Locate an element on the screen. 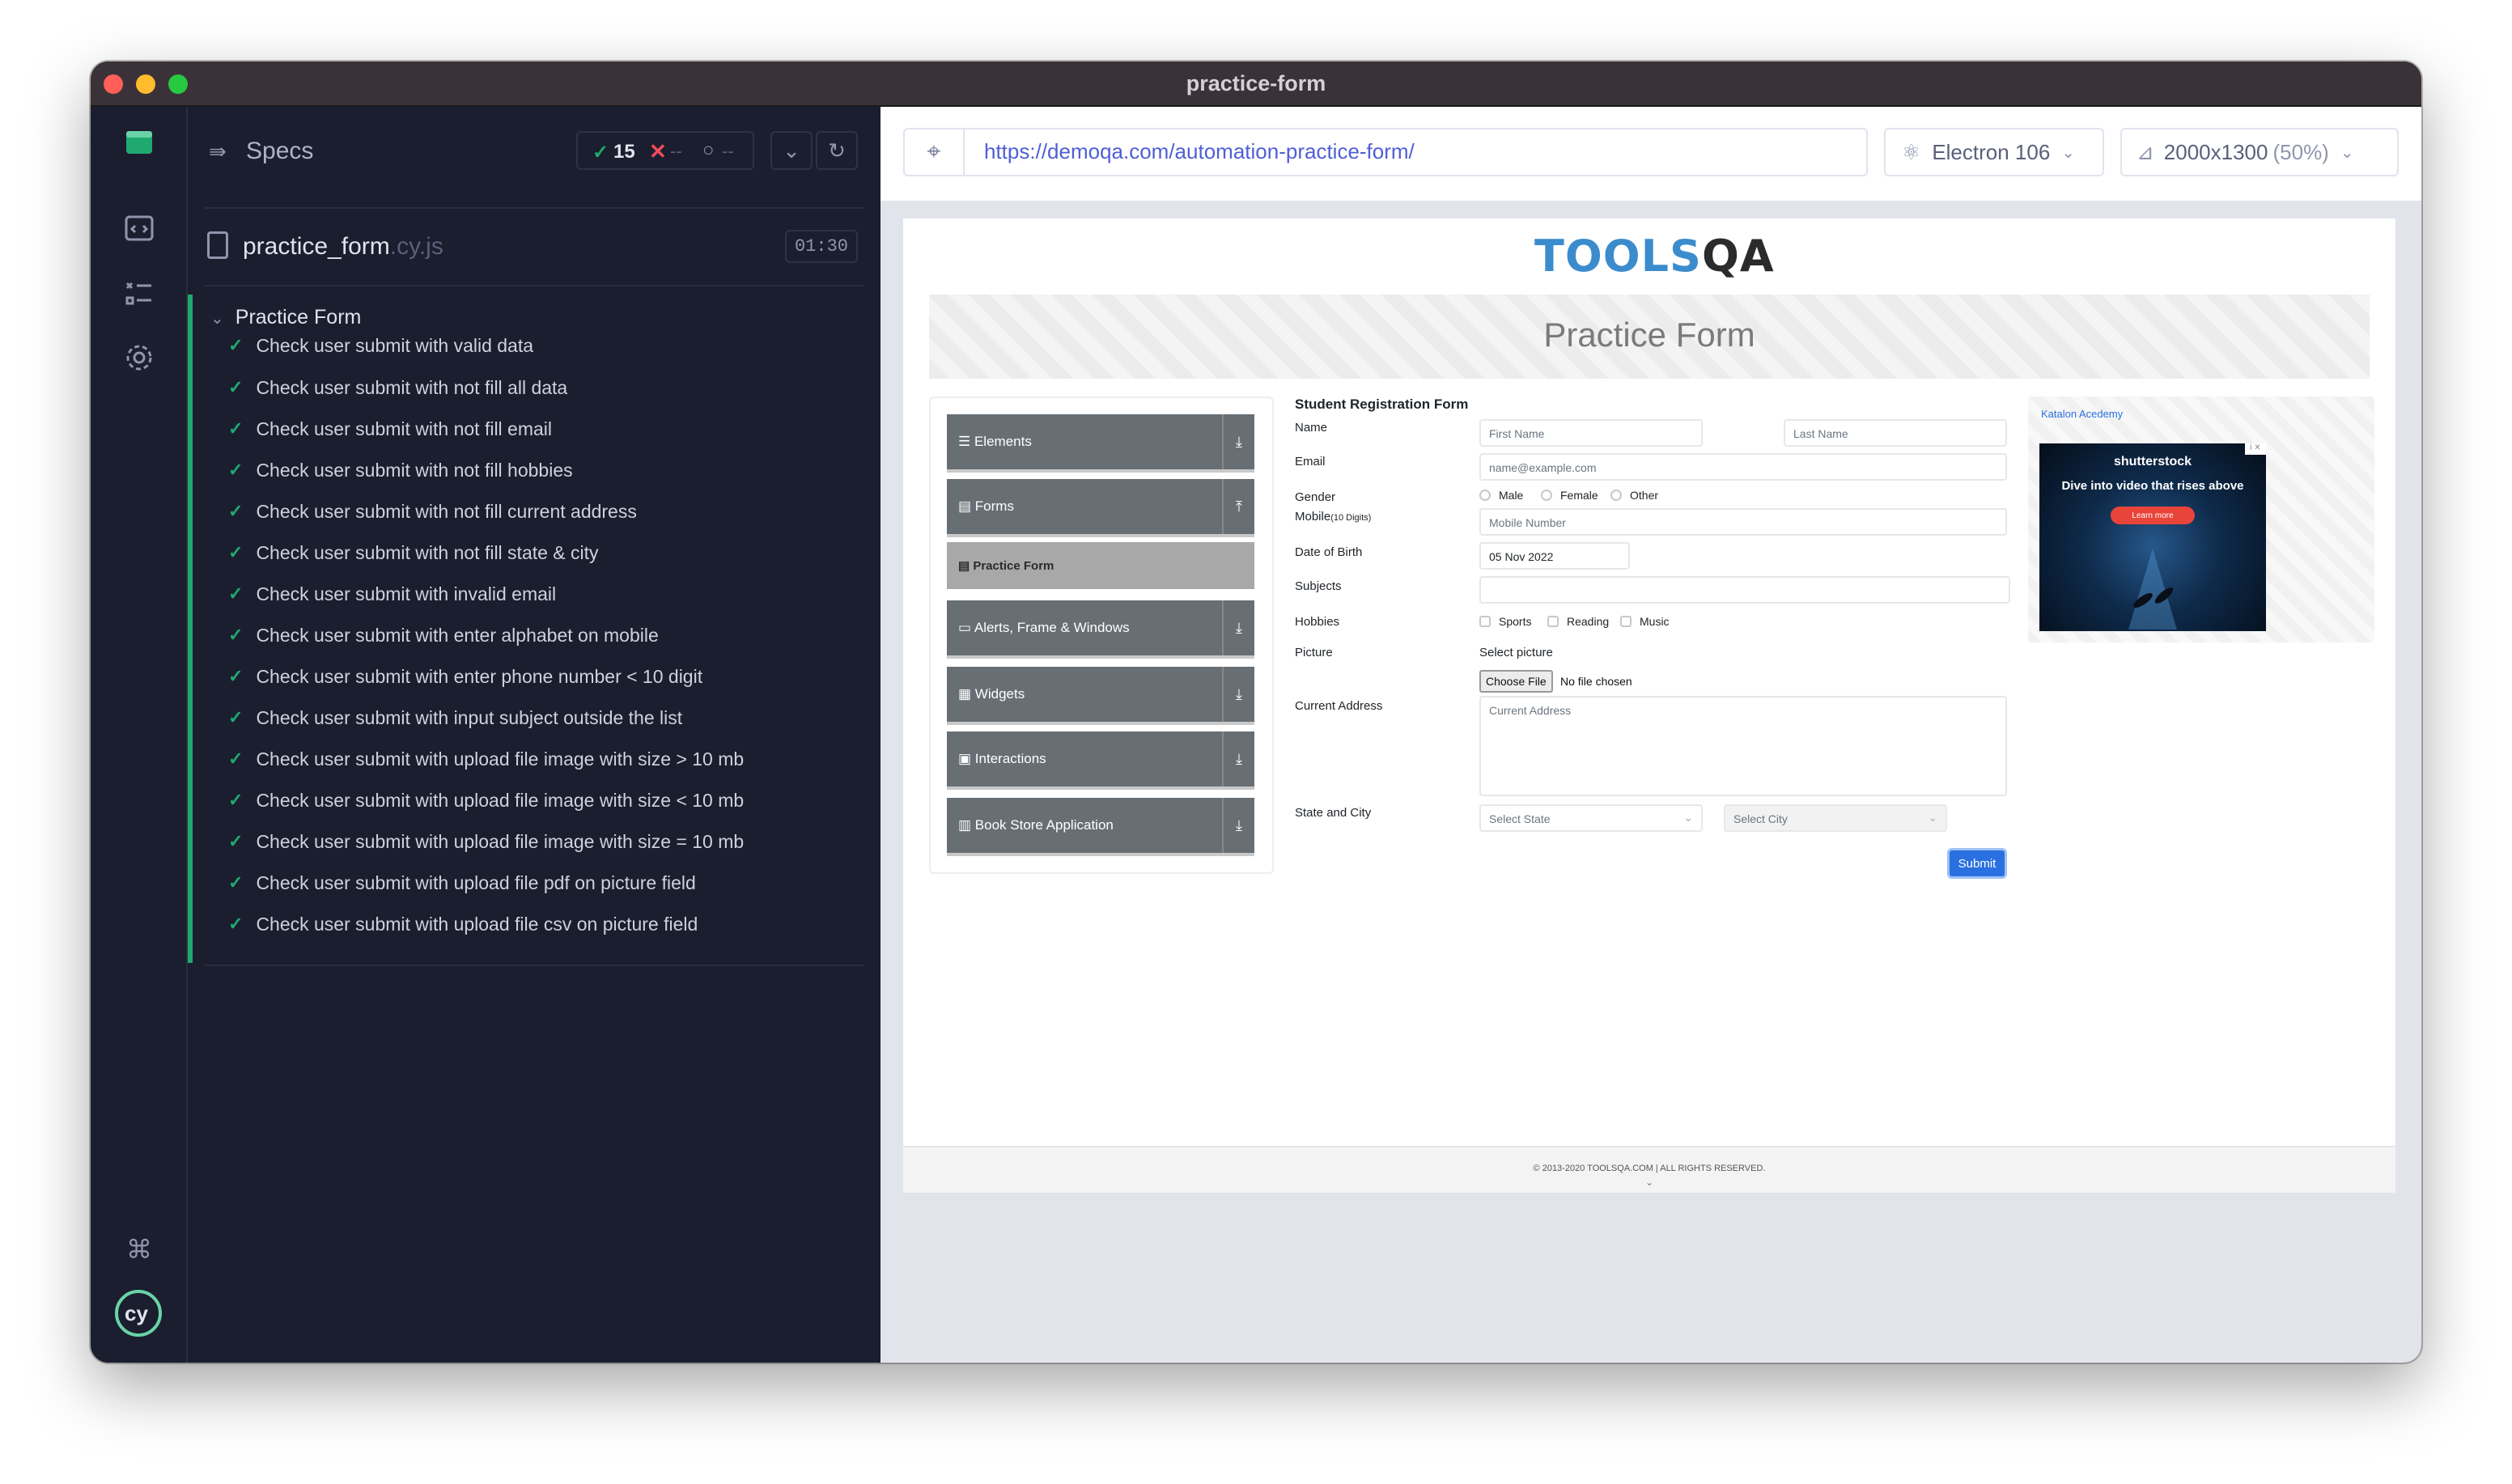 The image size is (2512, 1484). submit-button: Submit is located at coordinates (1977, 864).